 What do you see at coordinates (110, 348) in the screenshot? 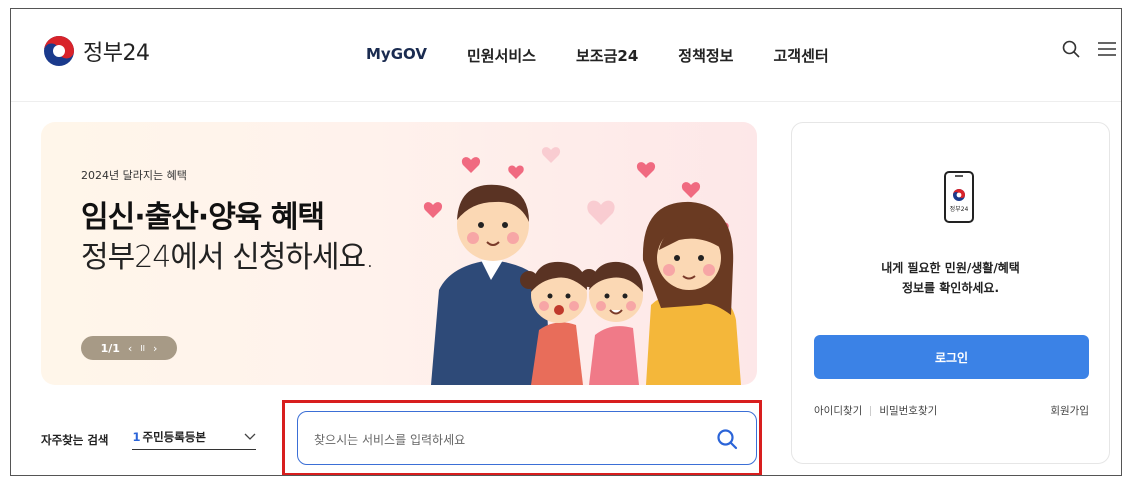
I see `slide-counter: 1/1` at bounding box center [110, 348].